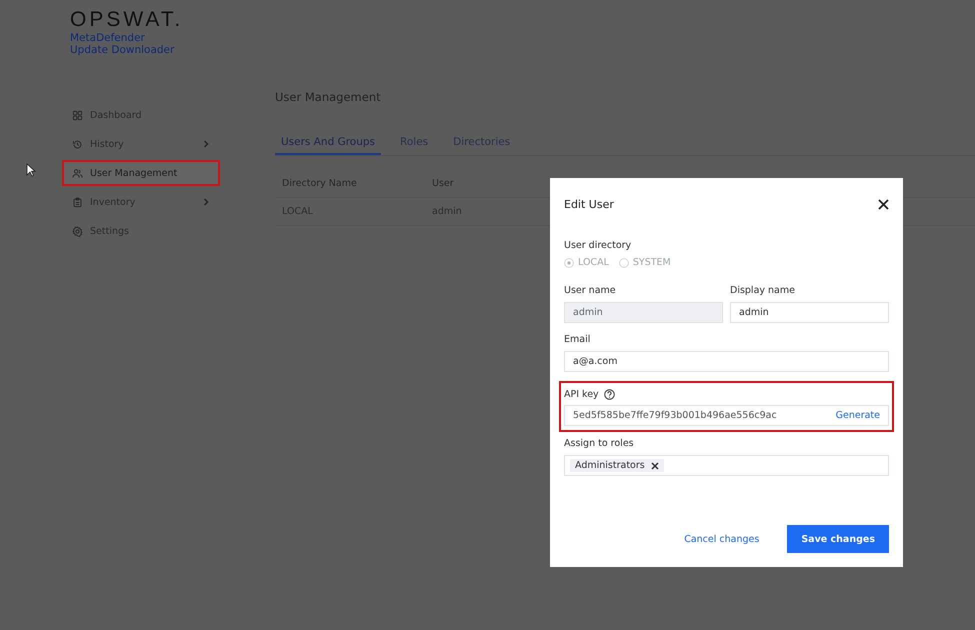 This screenshot has height=630, width=975. Describe the element at coordinates (654, 466) in the screenshot. I see `remove-icon` at that location.